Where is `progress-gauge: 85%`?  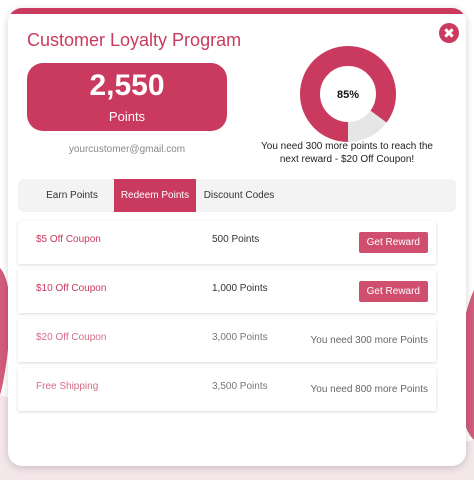 progress-gauge: 85% is located at coordinates (348, 94).